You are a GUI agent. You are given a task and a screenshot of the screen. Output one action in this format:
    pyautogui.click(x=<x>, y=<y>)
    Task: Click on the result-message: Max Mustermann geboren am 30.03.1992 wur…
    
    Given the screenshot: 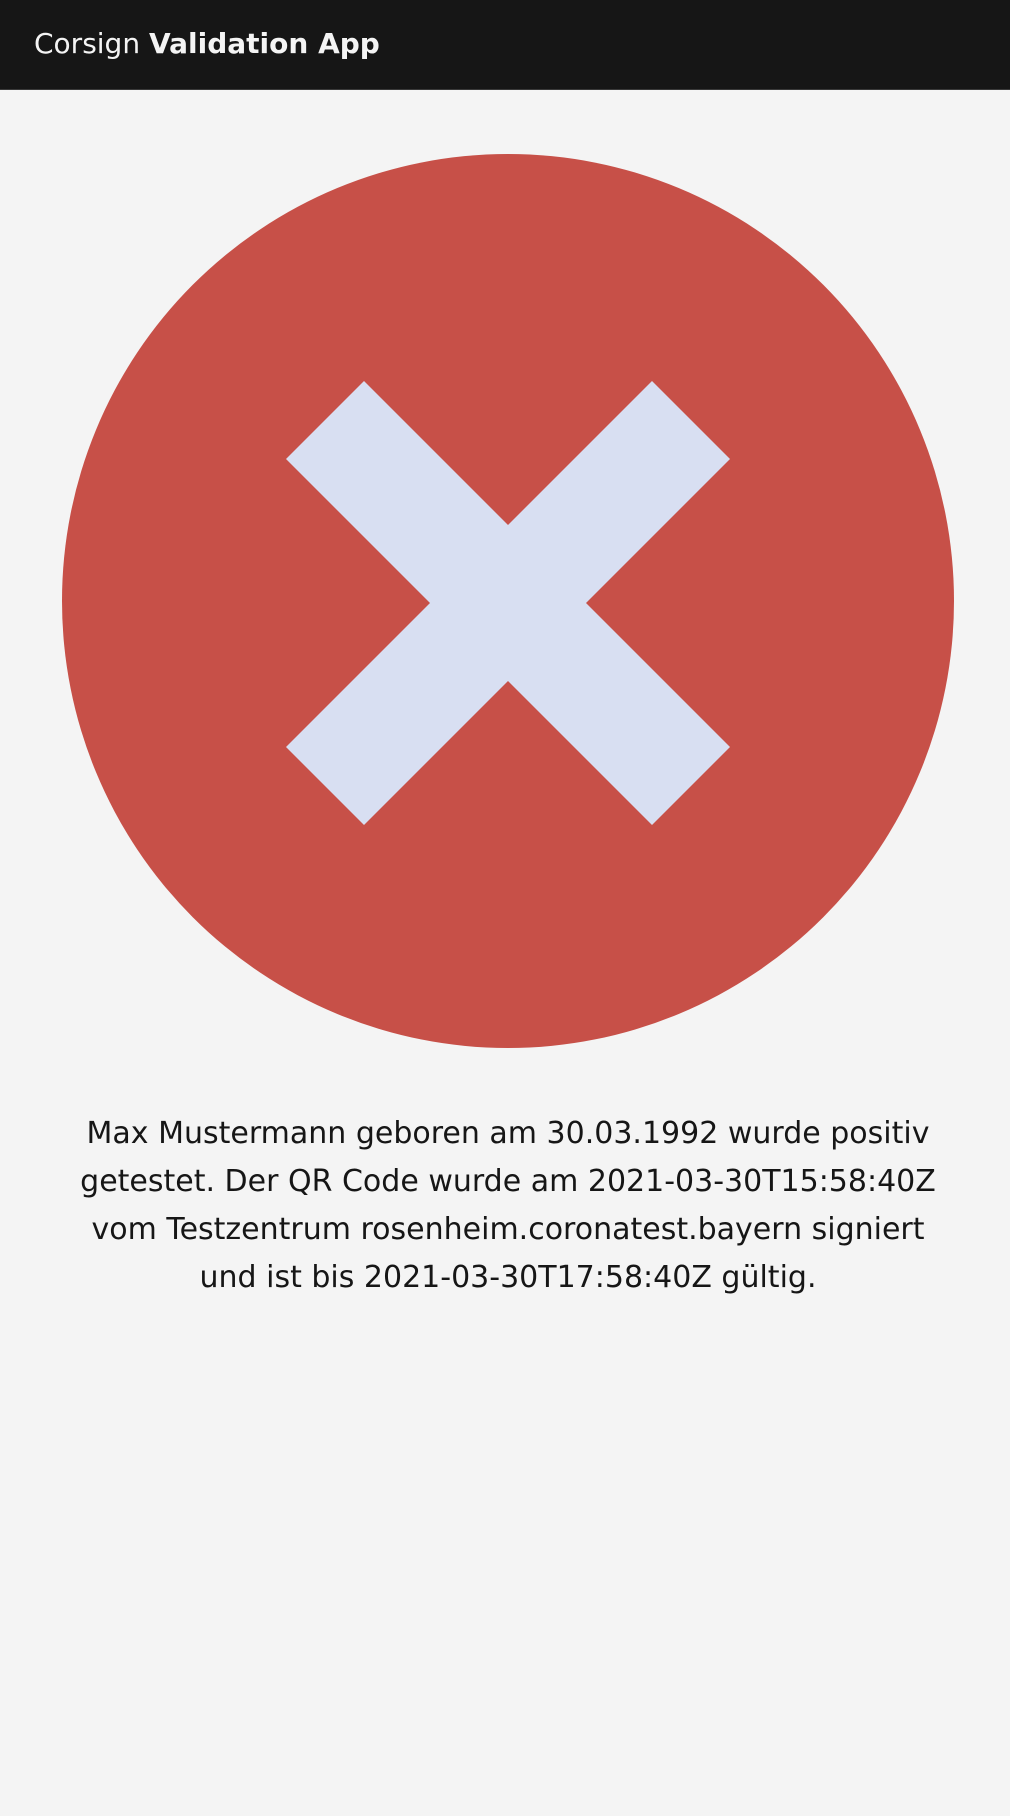 What is the action you would take?
    pyautogui.click(x=508, y=1205)
    